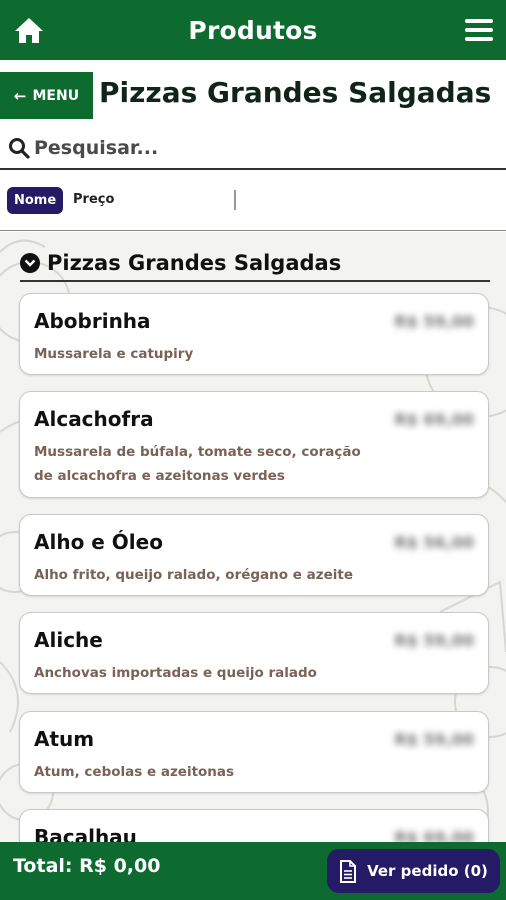  What do you see at coordinates (114, 354) in the screenshot?
I see `product-description: Mussarela e catupiry` at bounding box center [114, 354].